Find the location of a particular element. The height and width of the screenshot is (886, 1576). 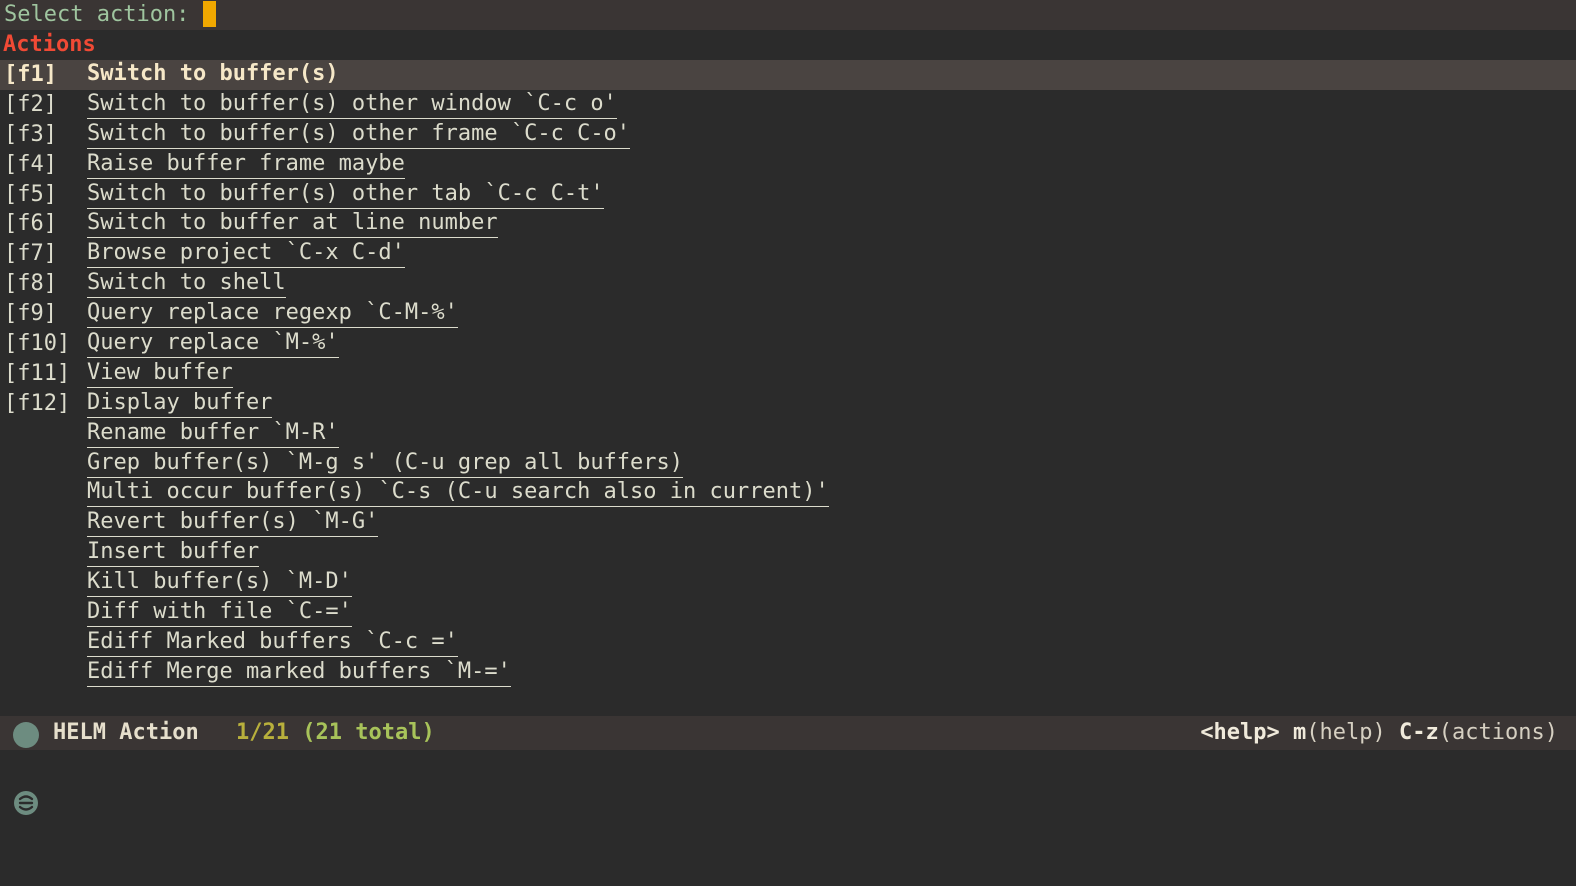

action-label: Query replace `M-%' is located at coordinates (213, 344).